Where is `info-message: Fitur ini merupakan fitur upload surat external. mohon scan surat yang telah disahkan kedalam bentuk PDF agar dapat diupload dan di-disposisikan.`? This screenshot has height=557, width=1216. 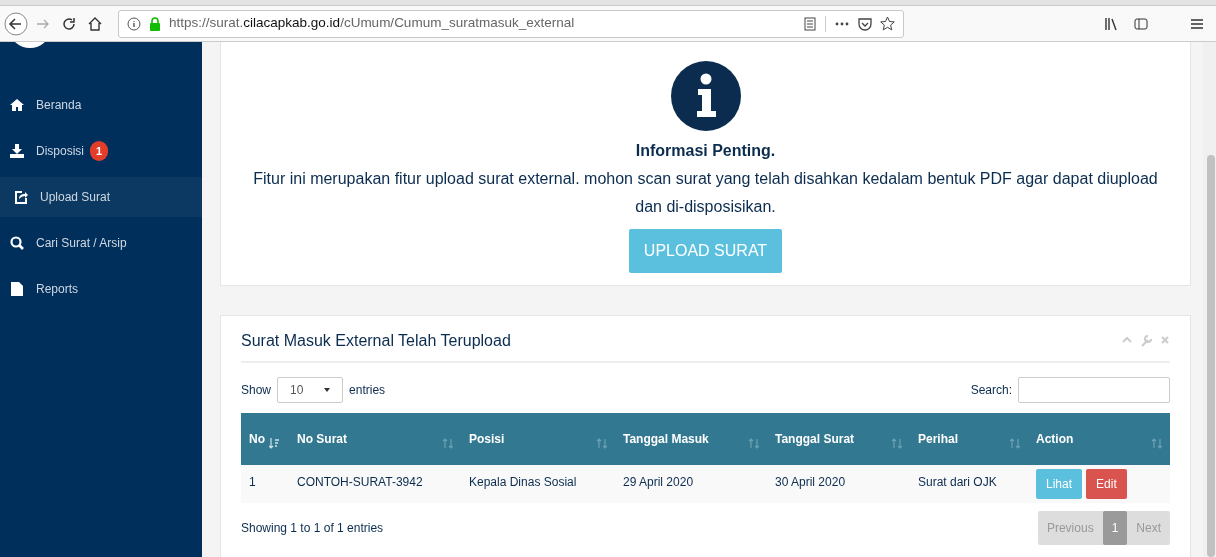
info-message: Fitur ini merupakan fitur upload surat external. mohon scan surat yang telah disahkan kedalam bentuk PDF agar dapat diupload dan di-disposisikan. is located at coordinates (705, 193).